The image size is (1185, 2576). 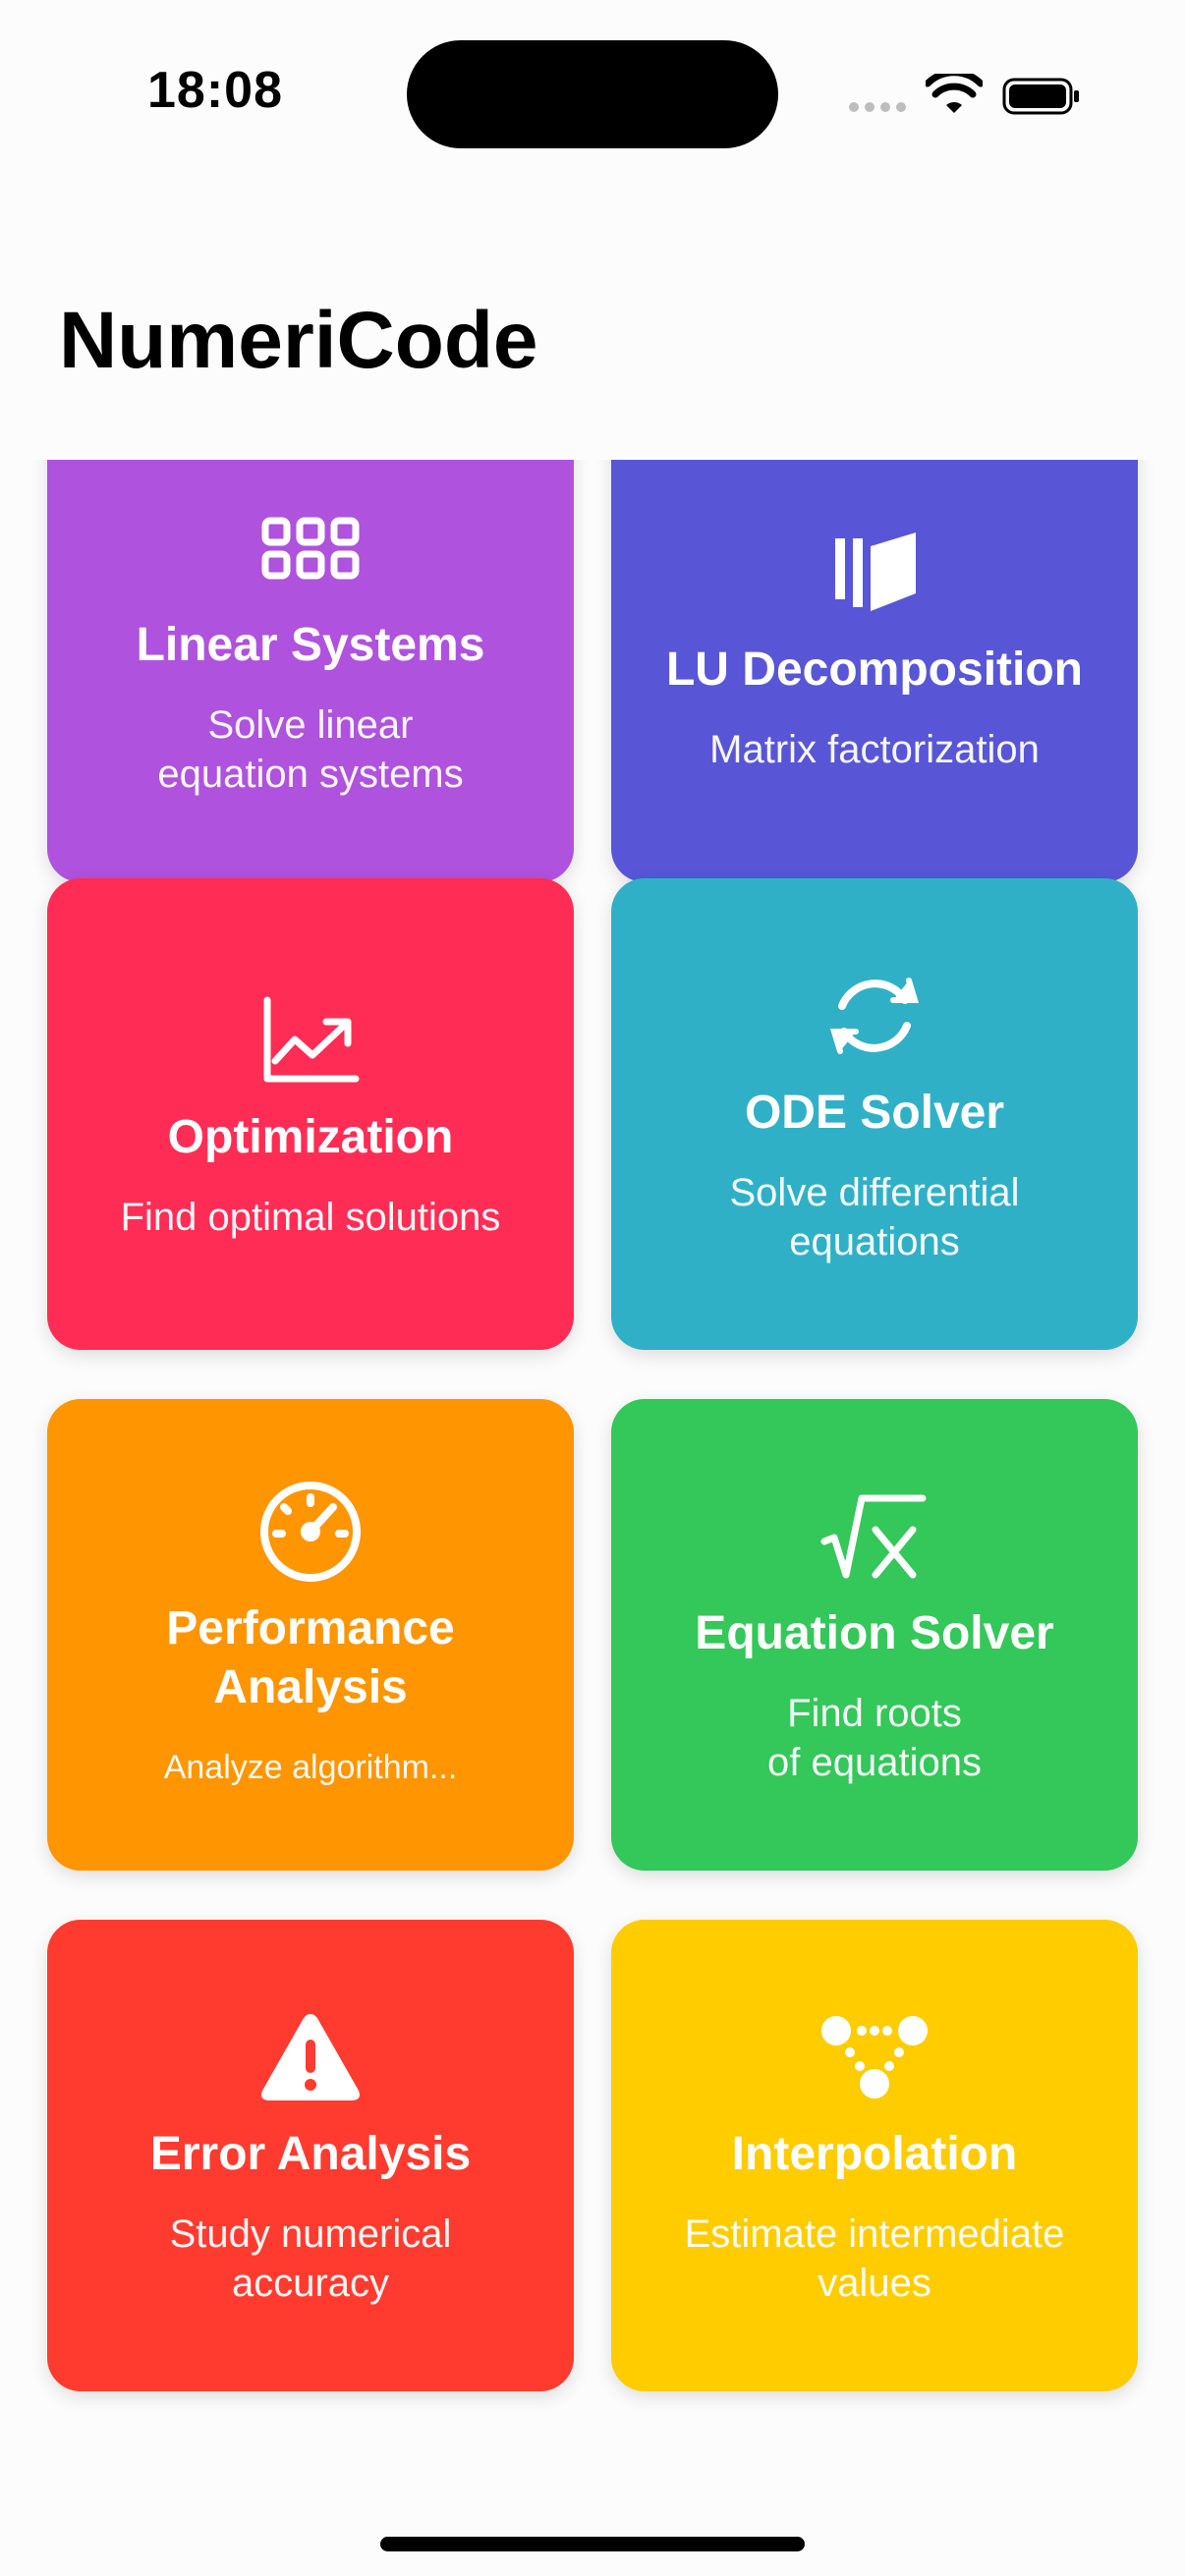 What do you see at coordinates (311, 1532) in the screenshot?
I see `gauge-icon` at bounding box center [311, 1532].